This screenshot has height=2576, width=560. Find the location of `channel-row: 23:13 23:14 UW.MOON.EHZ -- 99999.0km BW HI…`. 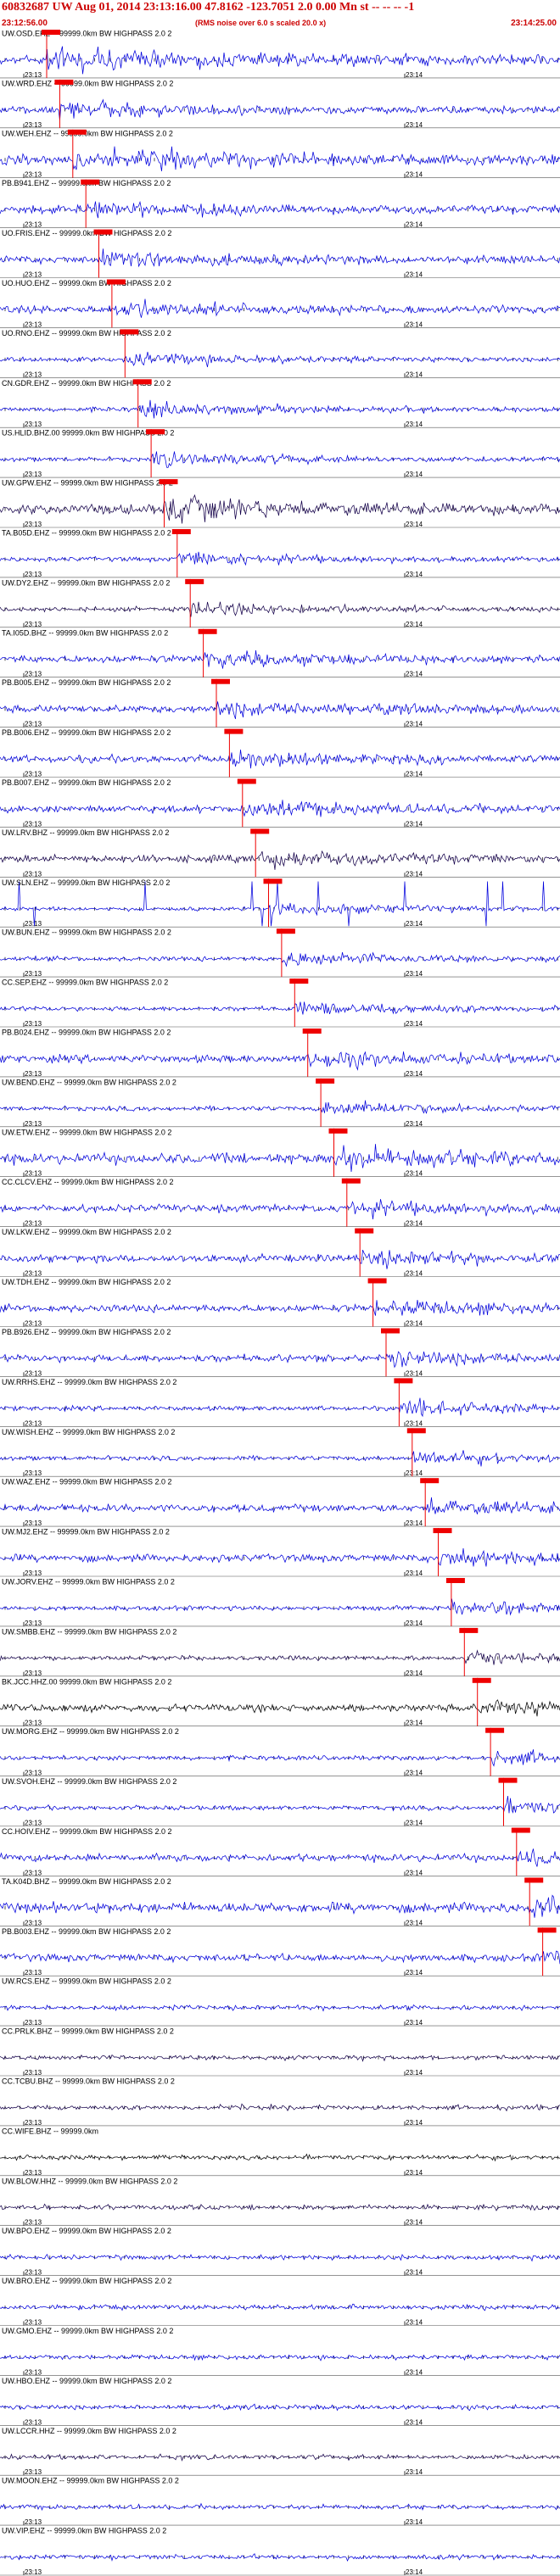

channel-row: 23:13 23:14 UW.MOON.EHZ -- 99999.0km BW HI… is located at coordinates (280, 2501).